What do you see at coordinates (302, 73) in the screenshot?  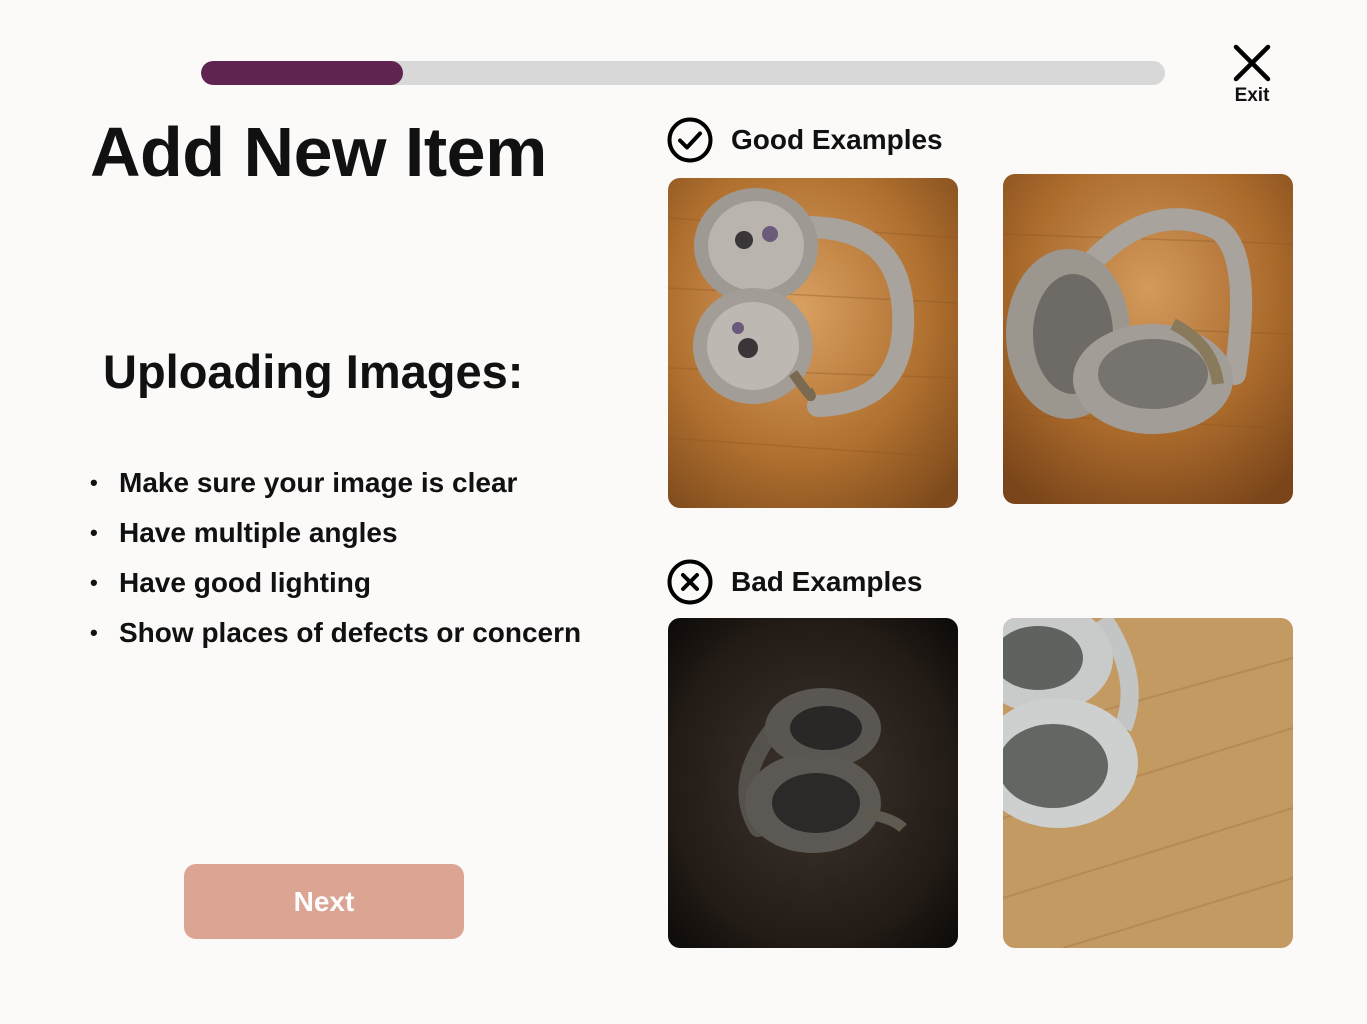 I see `progress-bar-fill` at bounding box center [302, 73].